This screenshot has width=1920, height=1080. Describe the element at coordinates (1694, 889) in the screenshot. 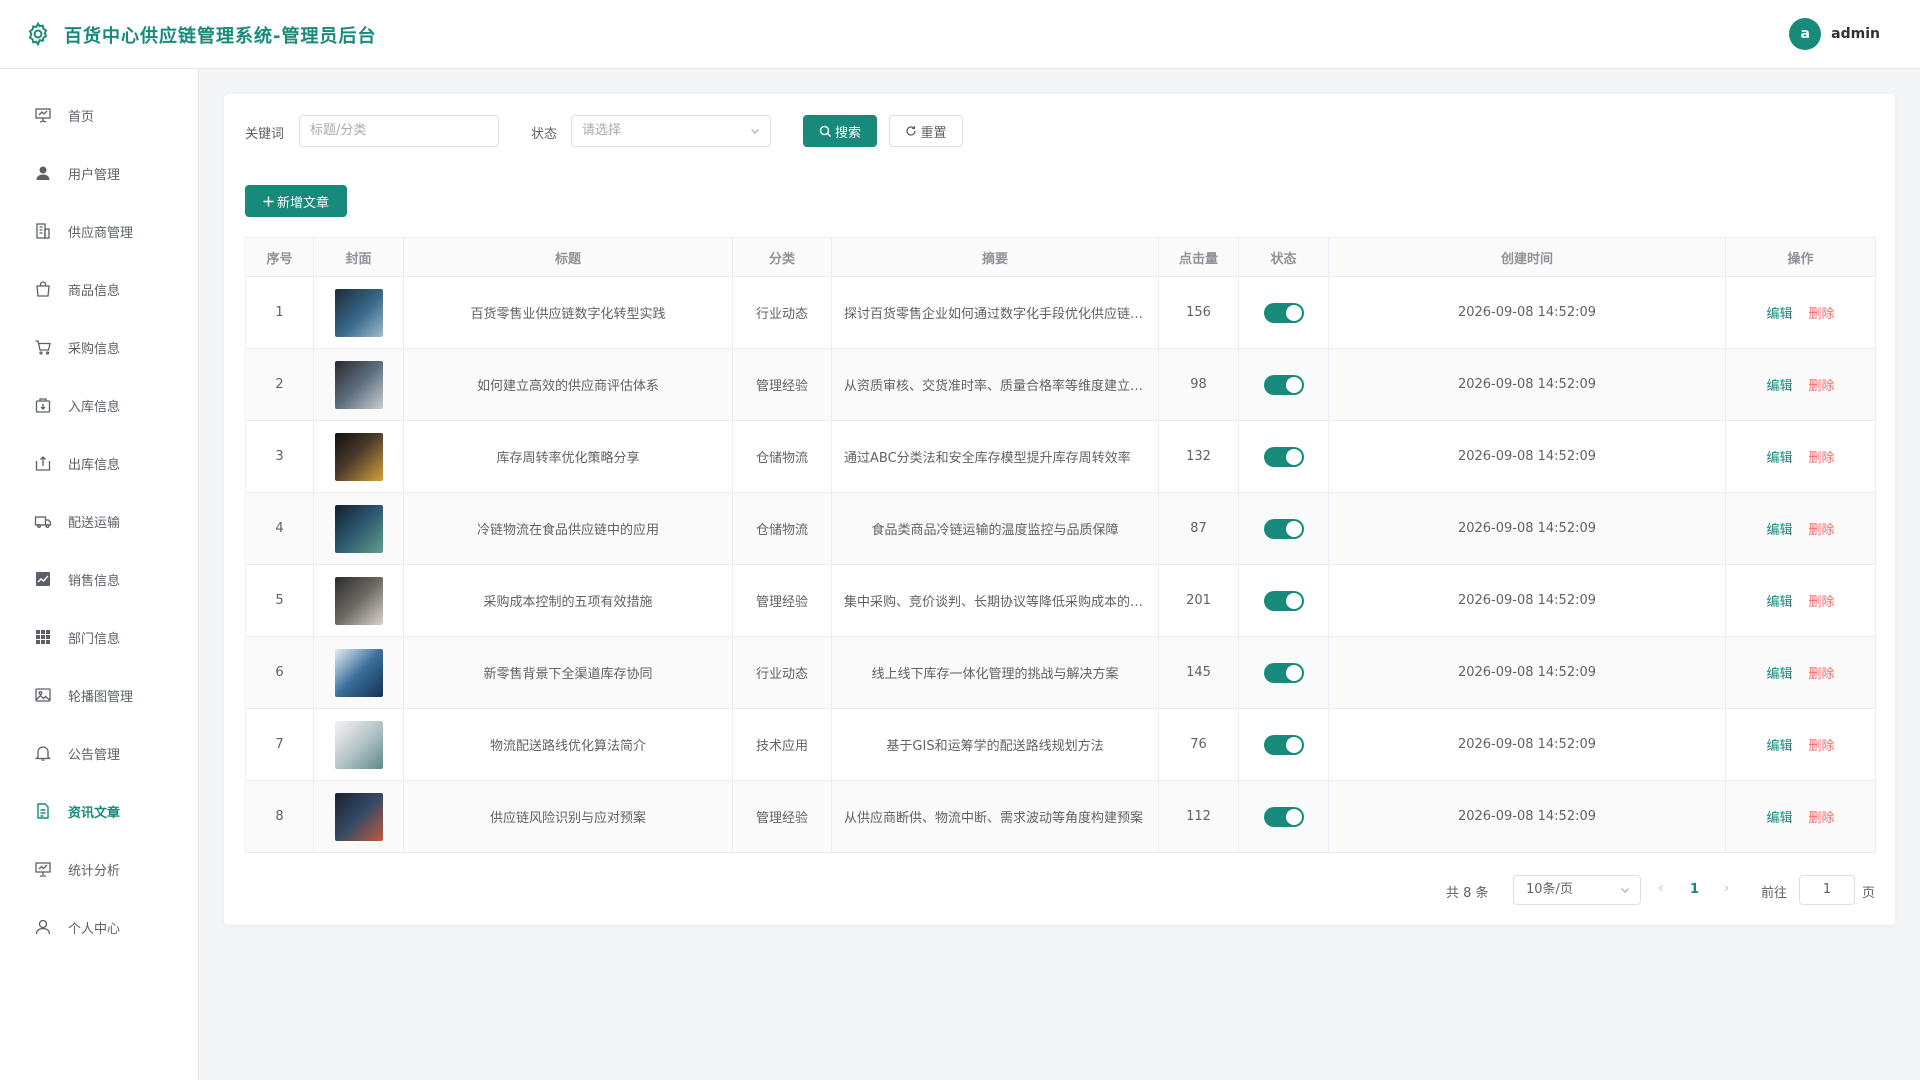

I see `page-number-current: 1` at that location.